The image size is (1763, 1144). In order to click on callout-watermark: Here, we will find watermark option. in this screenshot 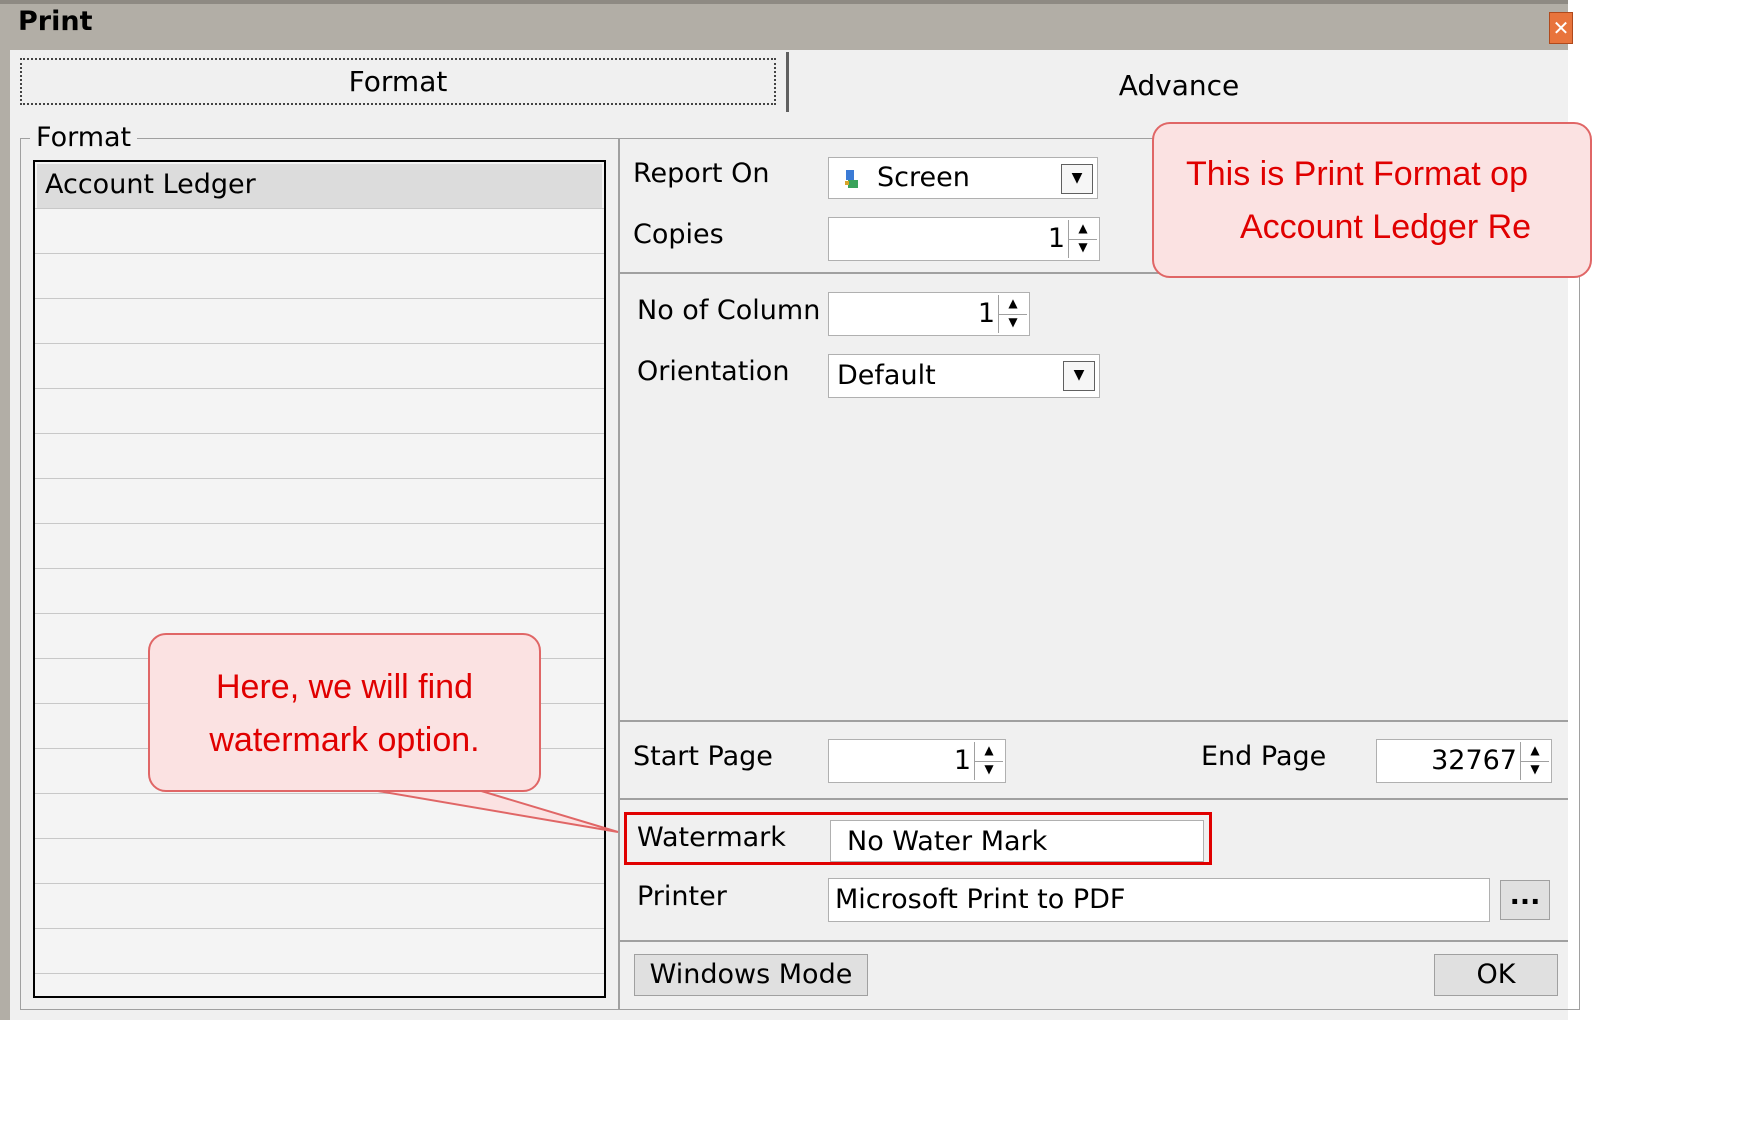, I will do `click(344, 712)`.